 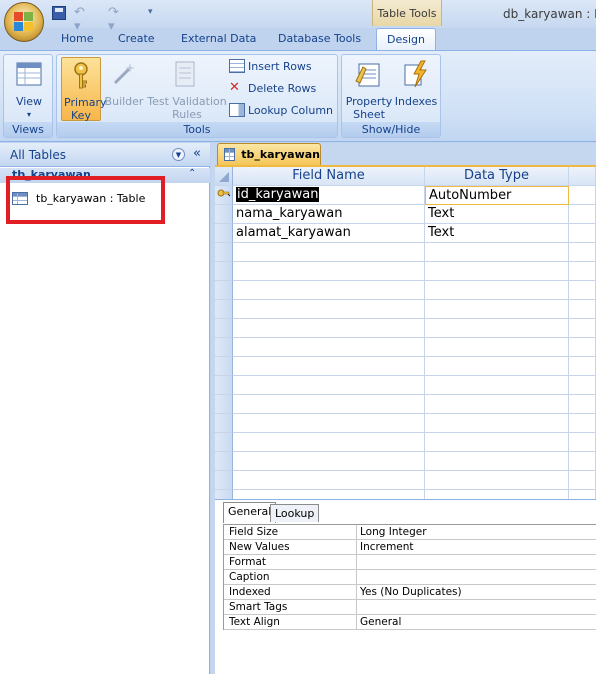 I want to click on property-row: Format, so click(x=409, y=562).